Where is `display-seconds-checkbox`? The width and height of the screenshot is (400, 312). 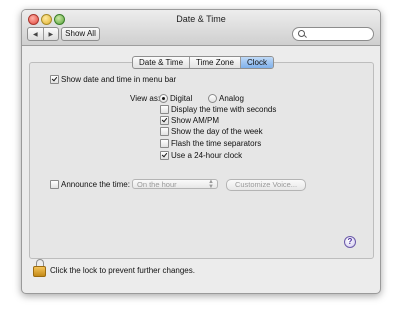
display-seconds-checkbox is located at coordinates (164, 109).